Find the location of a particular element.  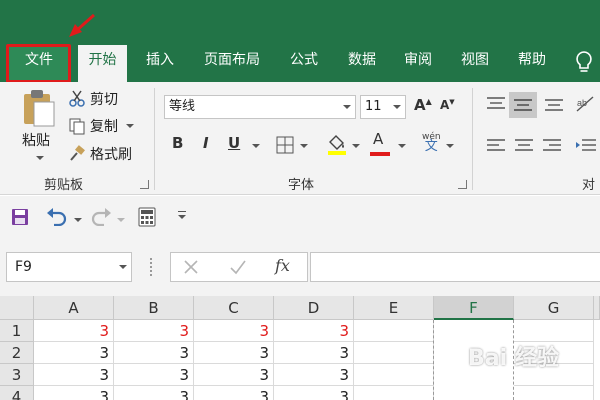

tab-data: 数据 is located at coordinates (362, 63).